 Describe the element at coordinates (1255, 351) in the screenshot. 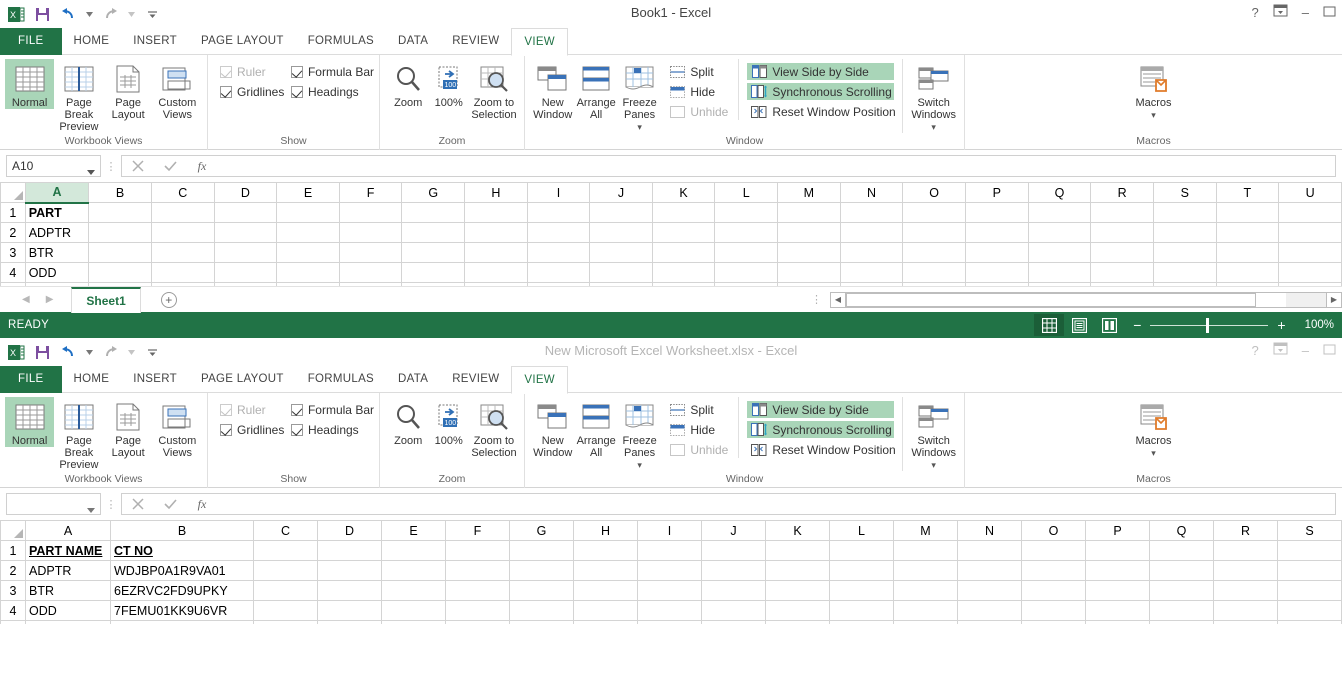

I see `help-icon: ?` at that location.